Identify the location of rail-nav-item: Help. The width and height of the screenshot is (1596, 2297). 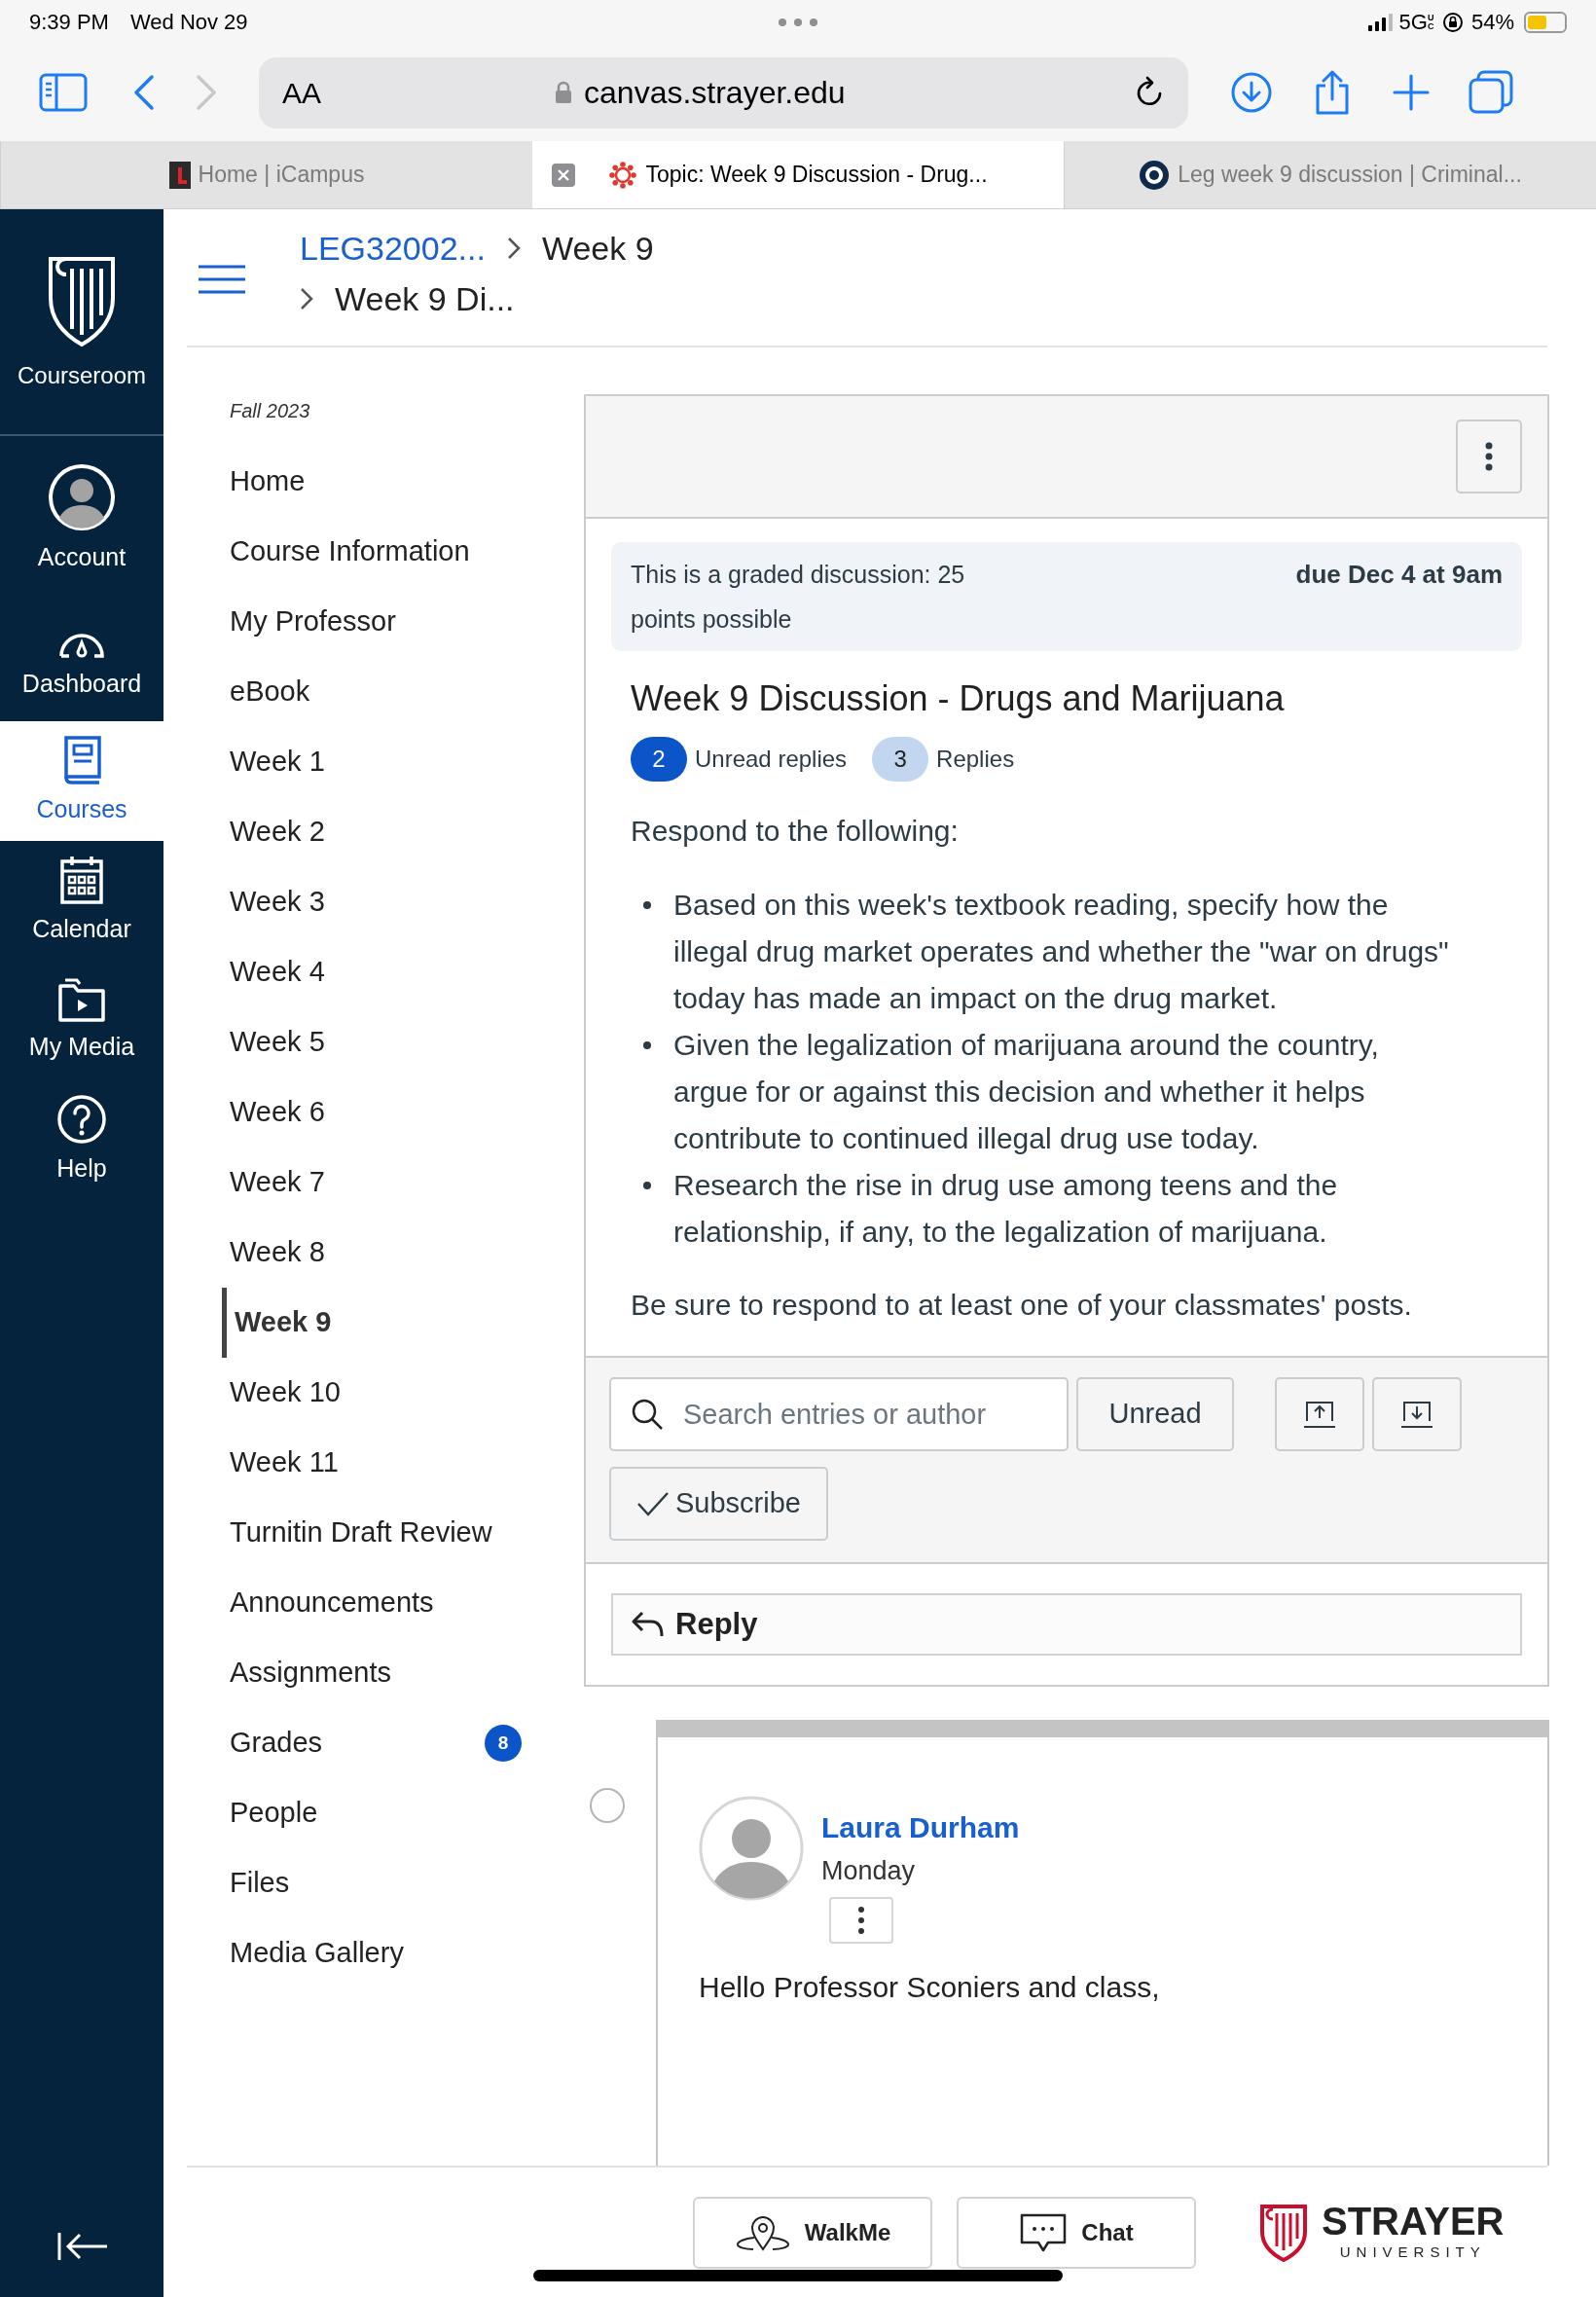
(81, 1140).